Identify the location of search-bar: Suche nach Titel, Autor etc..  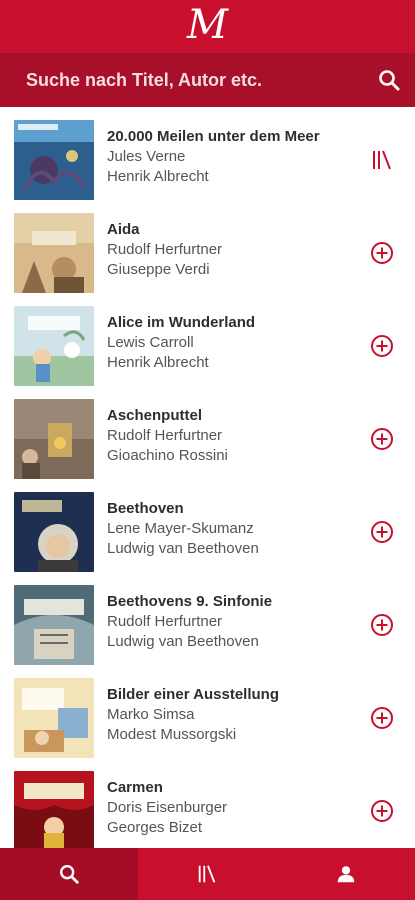
(207, 80).